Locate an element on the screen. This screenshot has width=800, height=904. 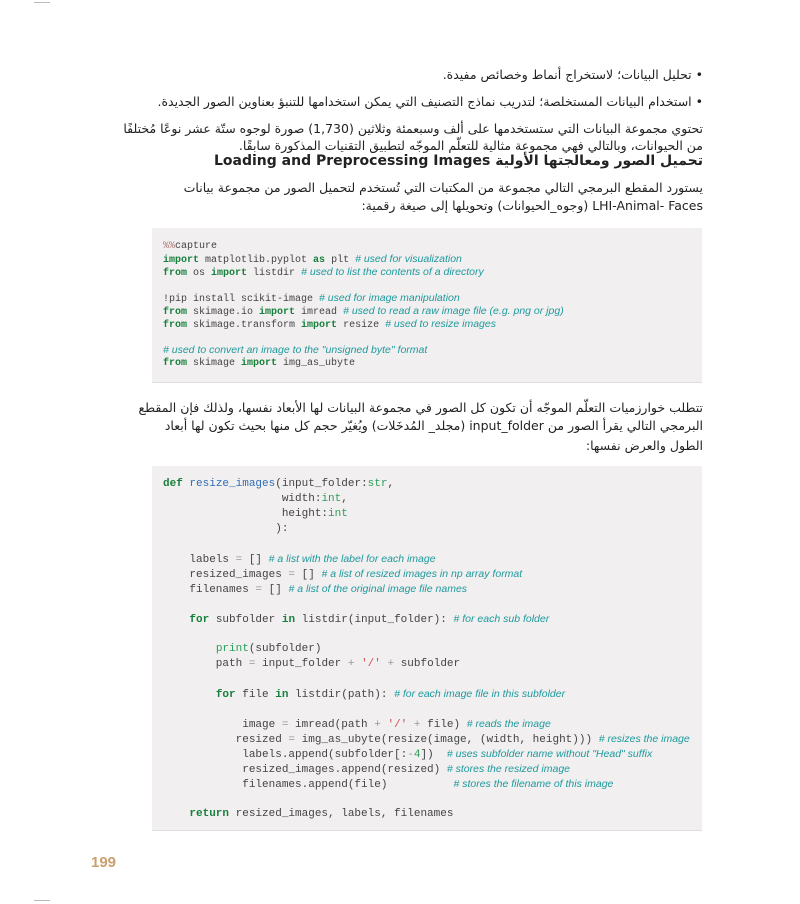
code-text: (subfolder) is located at coordinates (285, 649).